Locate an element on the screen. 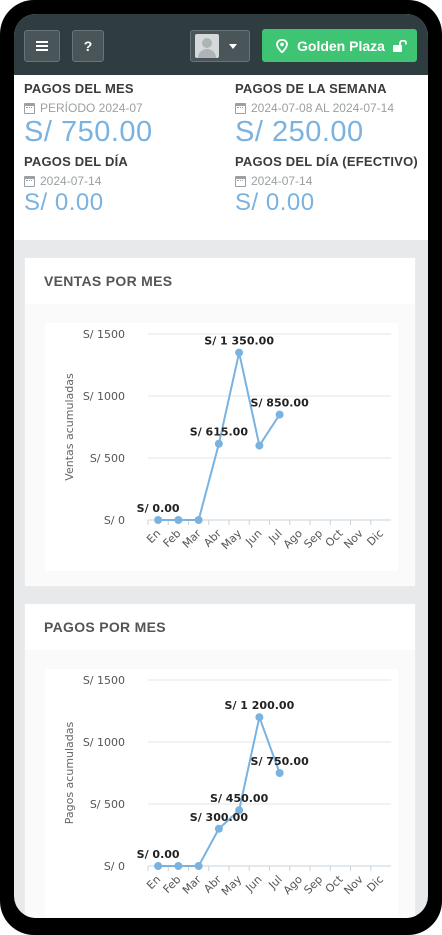 The image size is (442, 935). stat-month-period-text: PERÍODO 2024-07 is located at coordinates (91, 108).